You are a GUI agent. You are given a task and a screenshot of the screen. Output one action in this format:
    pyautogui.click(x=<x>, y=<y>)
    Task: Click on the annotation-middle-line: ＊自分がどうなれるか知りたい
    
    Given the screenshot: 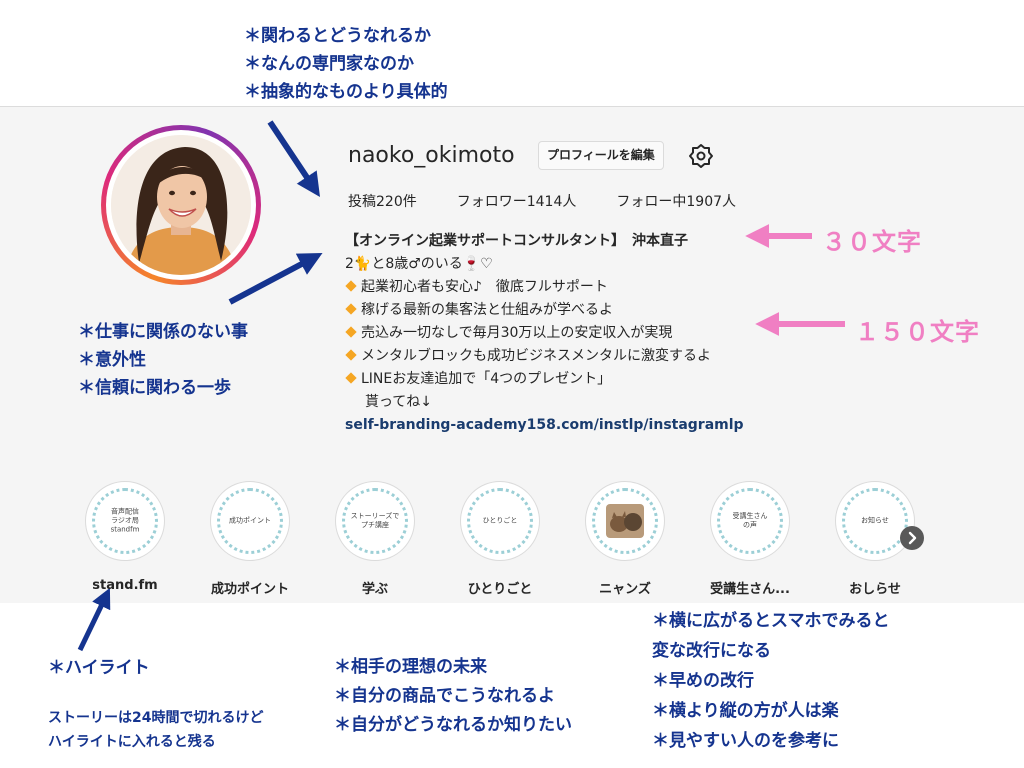 What is the action you would take?
    pyautogui.click(x=453, y=725)
    